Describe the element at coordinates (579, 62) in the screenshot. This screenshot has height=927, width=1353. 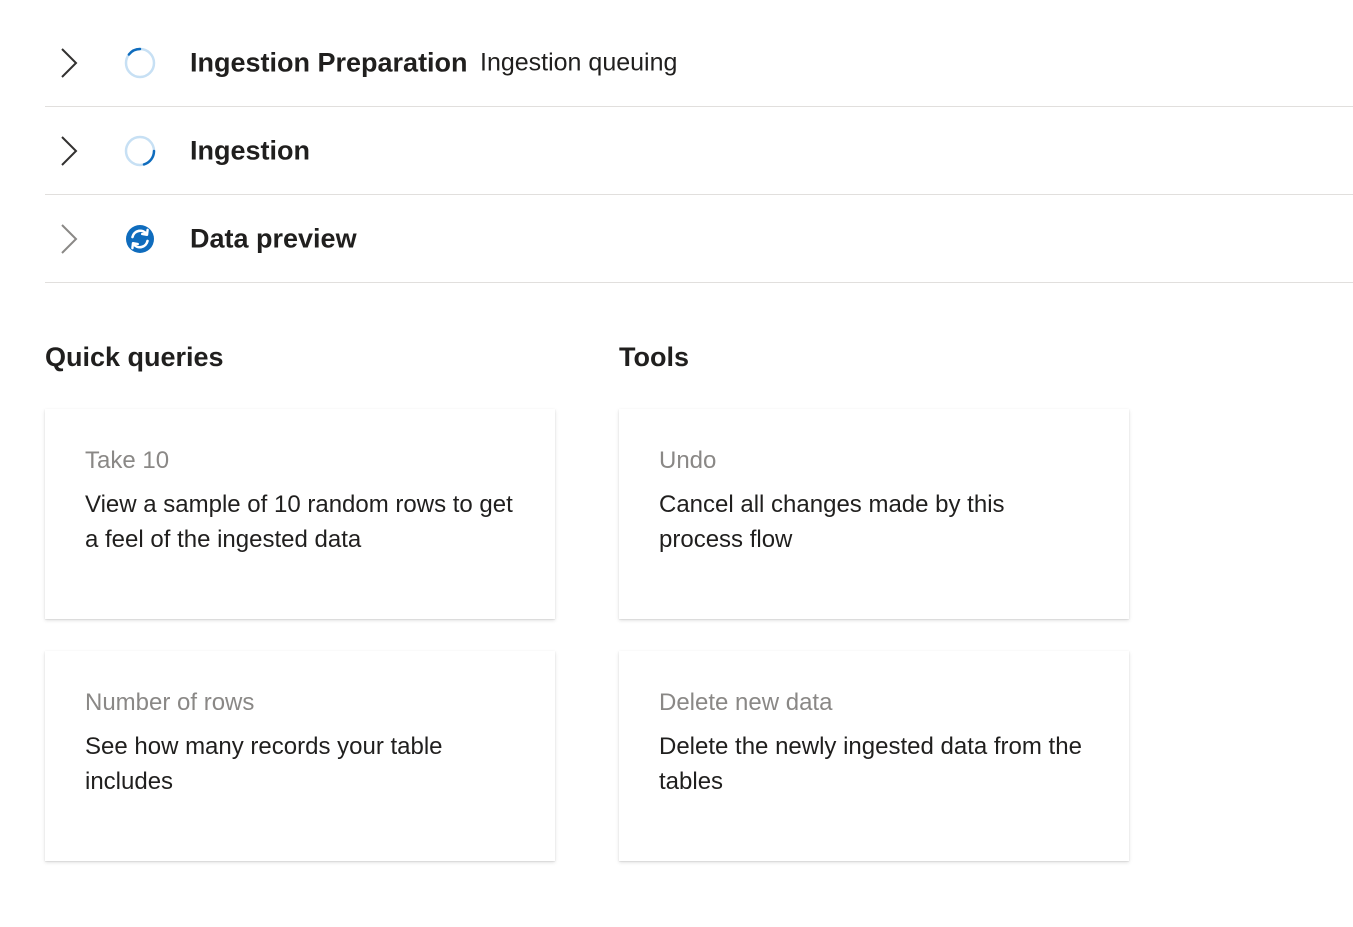
I see `step-status-text: Ingestion queuing` at that location.